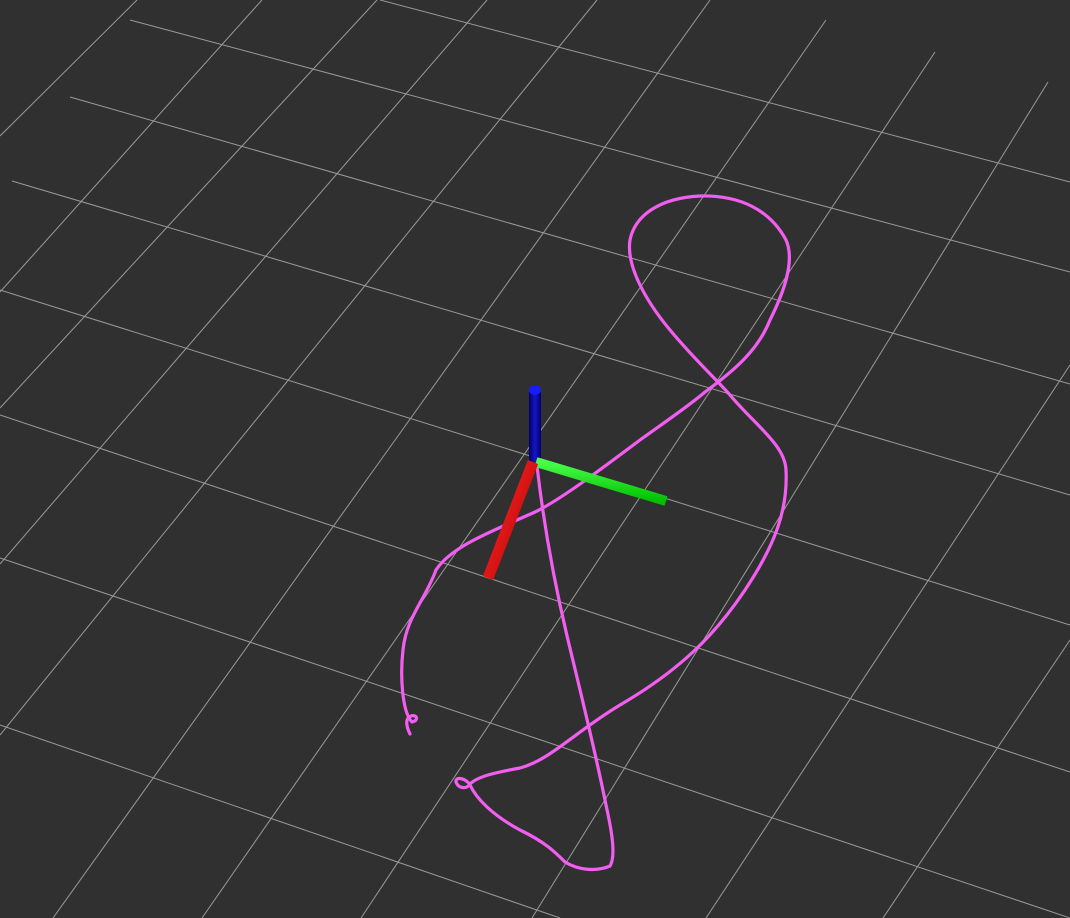 This screenshot has width=1070, height=918. Describe the element at coordinates (510, 520) in the screenshot. I see `x-axis` at that location.